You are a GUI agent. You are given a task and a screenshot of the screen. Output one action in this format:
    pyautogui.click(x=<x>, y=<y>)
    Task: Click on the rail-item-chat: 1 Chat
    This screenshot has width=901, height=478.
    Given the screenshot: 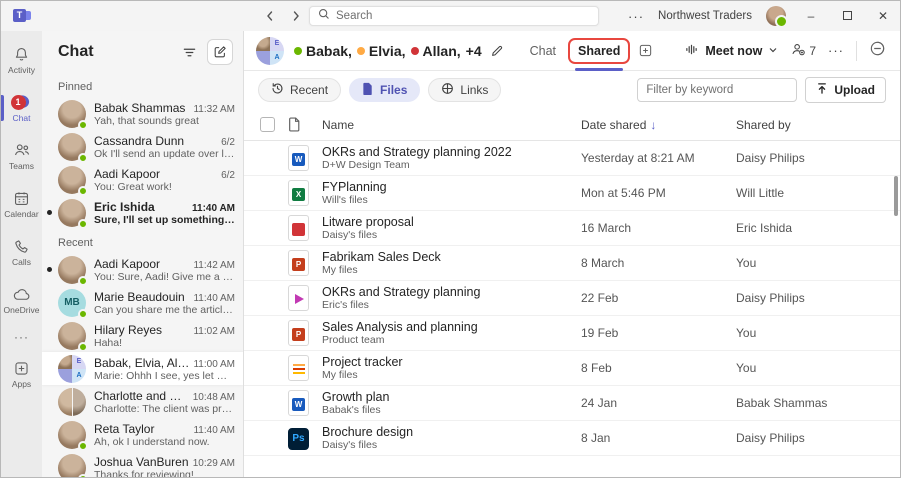 What is the action you would take?
    pyautogui.click(x=21, y=108)
    